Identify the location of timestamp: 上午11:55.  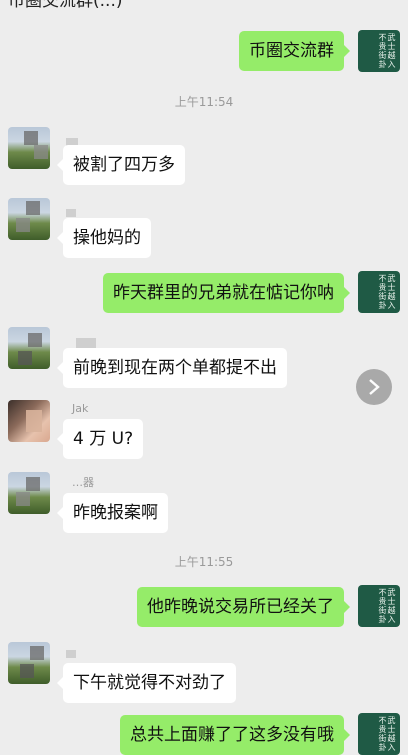
(204, 562).